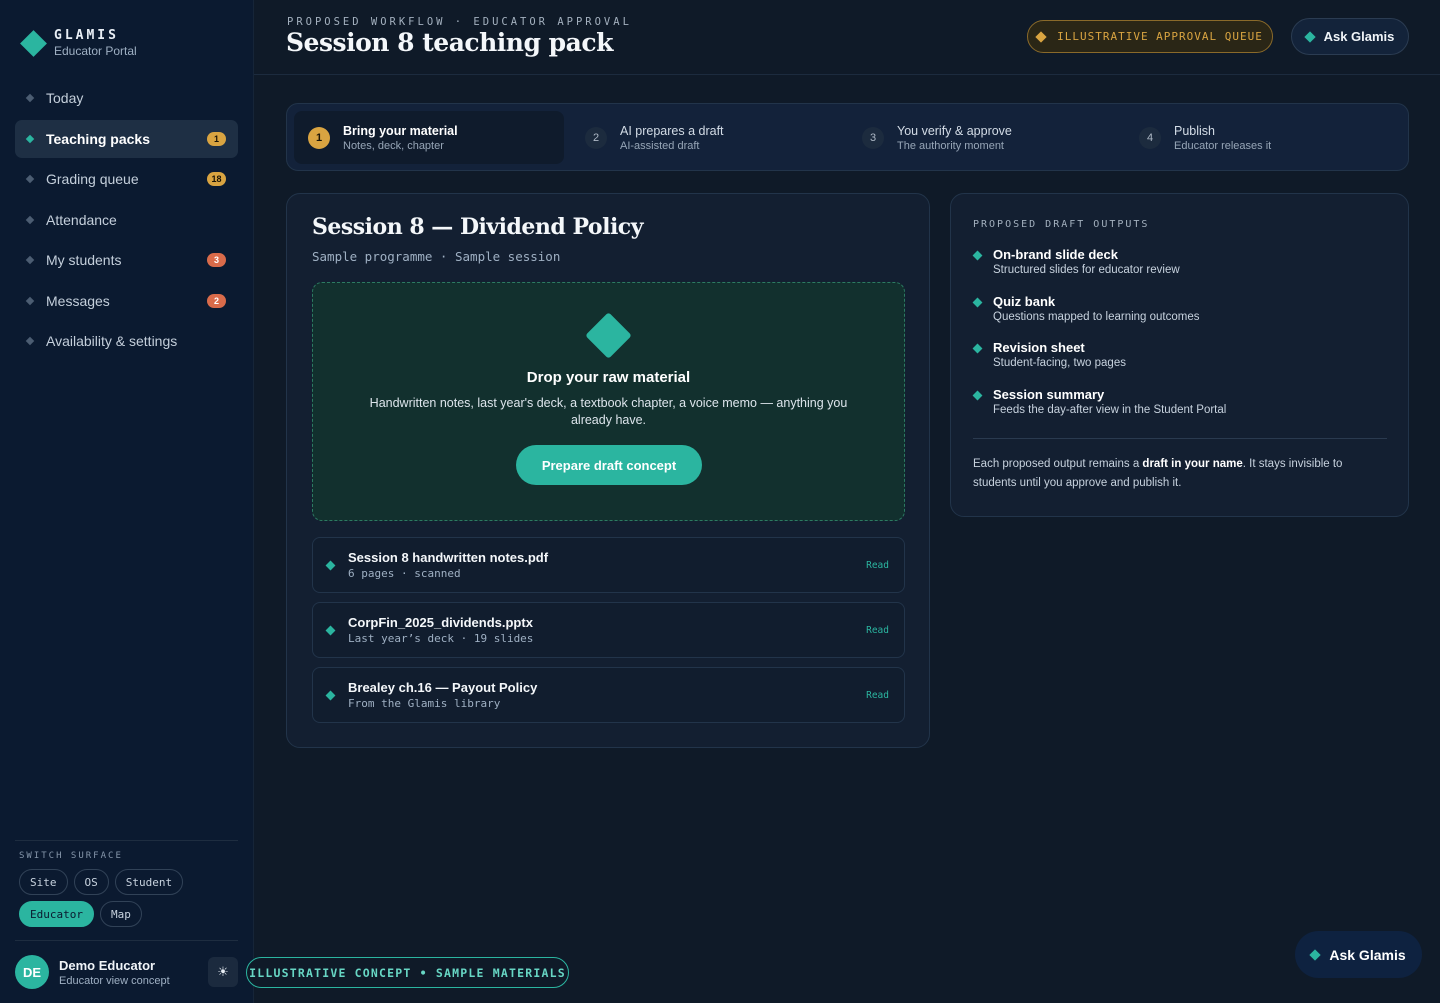 Image resolution: width=1440 pixels, height=1003 pixels. I want to click on avatar: DE, so click(32, 972).